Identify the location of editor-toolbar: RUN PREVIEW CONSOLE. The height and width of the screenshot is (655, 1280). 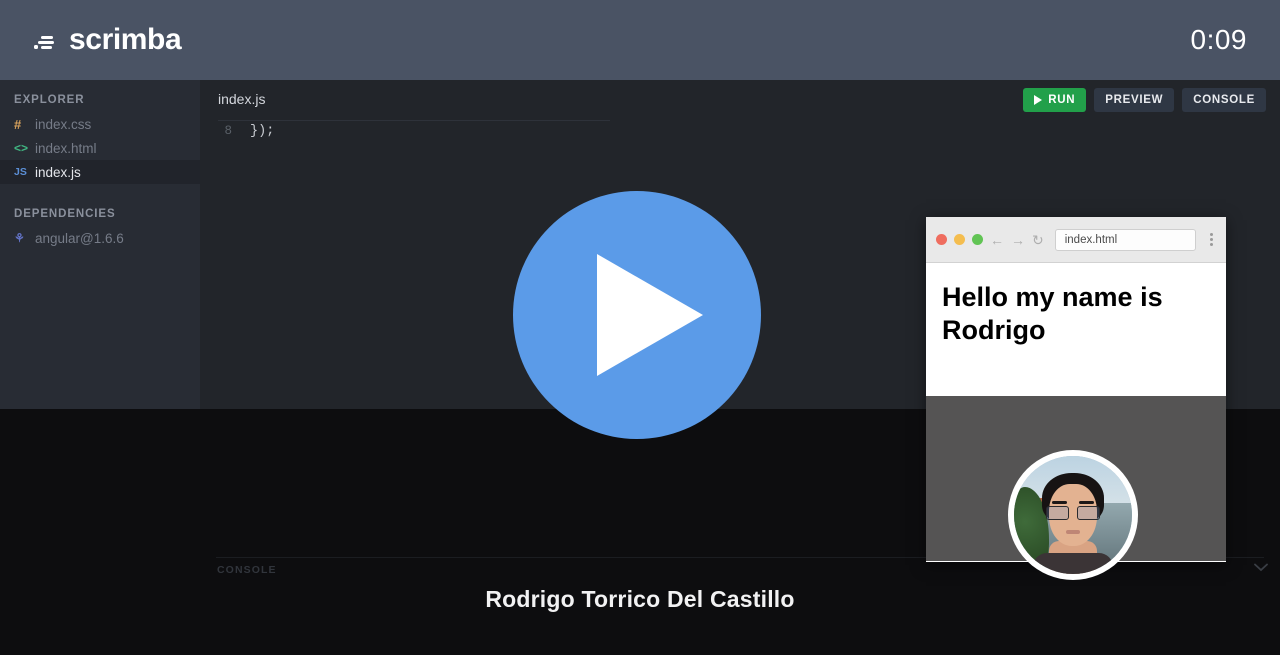
(1144, 100).